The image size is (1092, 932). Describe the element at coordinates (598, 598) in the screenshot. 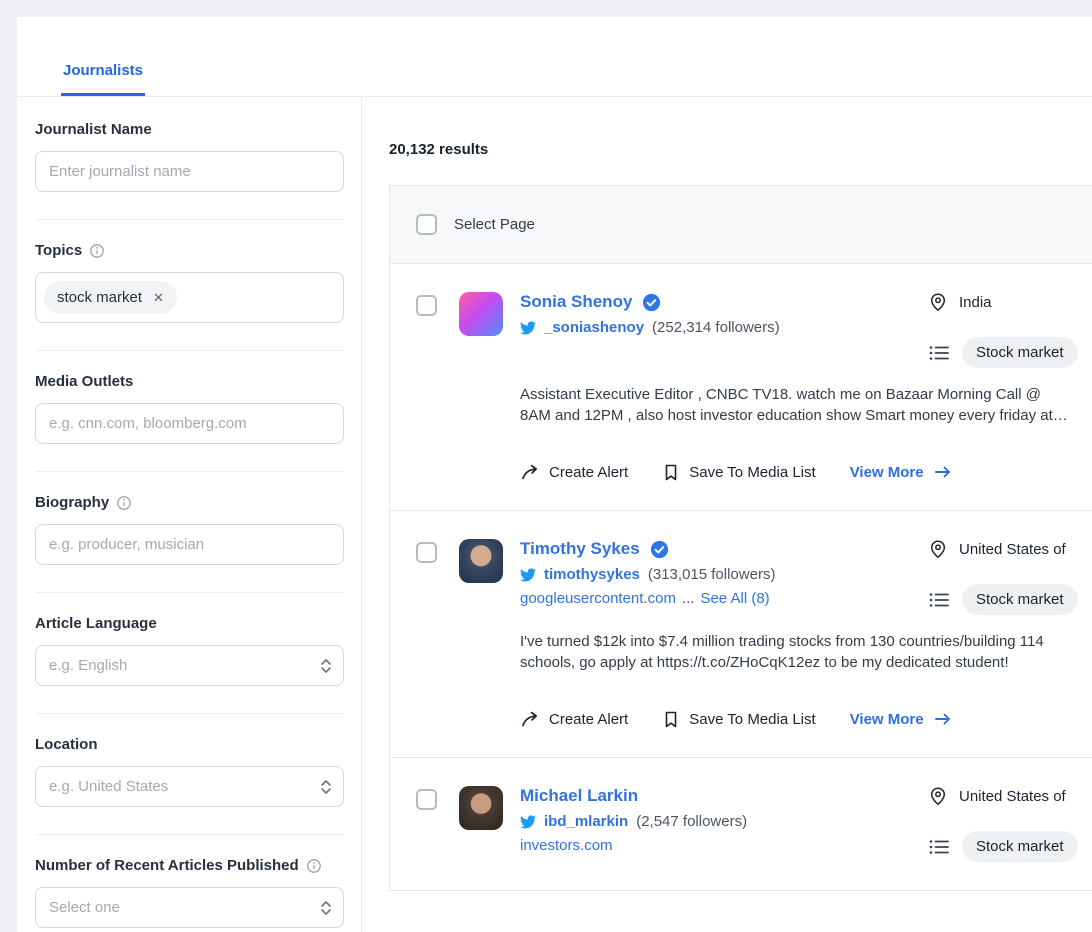

I see `website-link: googleusercontent.com` at that location.